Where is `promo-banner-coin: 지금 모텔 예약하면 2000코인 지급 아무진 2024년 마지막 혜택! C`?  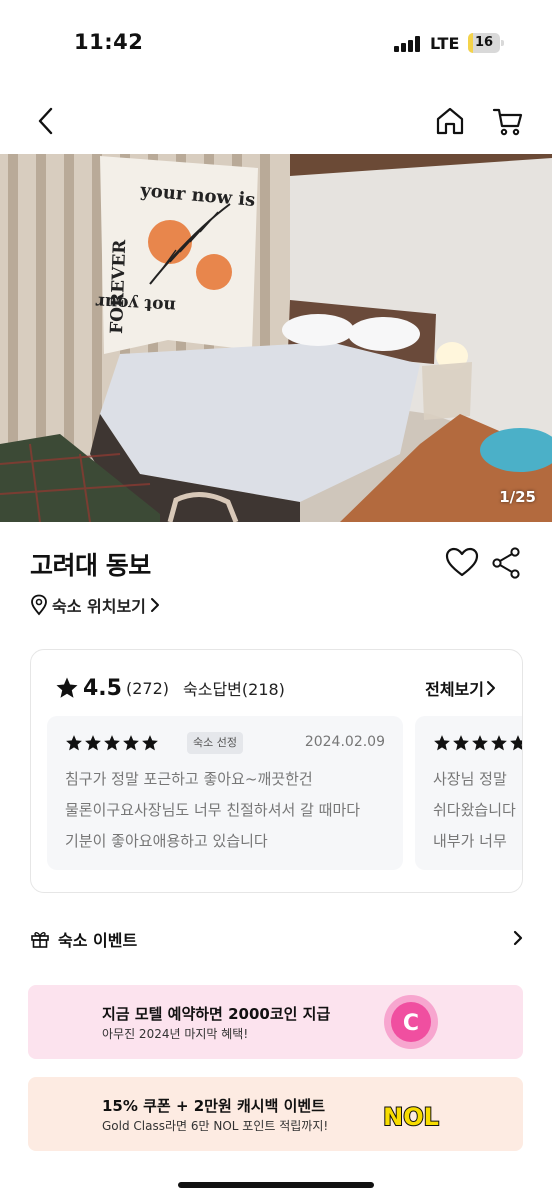
promo-banner-coin: 지금 모텔 예약하면 2000코인 지급 아무진 2024년 마지막 혜택! C is located at coordinates (275, 1022).